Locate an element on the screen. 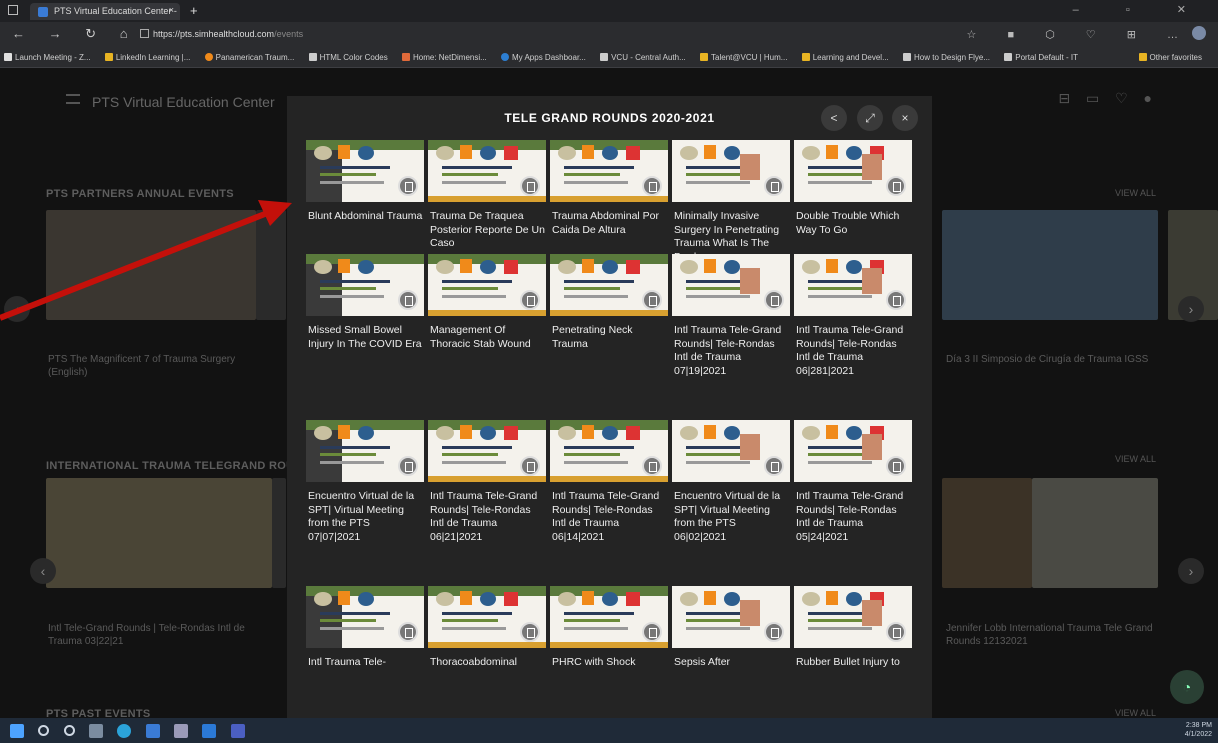 This screenshot has width=1218, height=743. nav-buttons: ← → ↻ ⌂ is located at coordinates (75, 34).